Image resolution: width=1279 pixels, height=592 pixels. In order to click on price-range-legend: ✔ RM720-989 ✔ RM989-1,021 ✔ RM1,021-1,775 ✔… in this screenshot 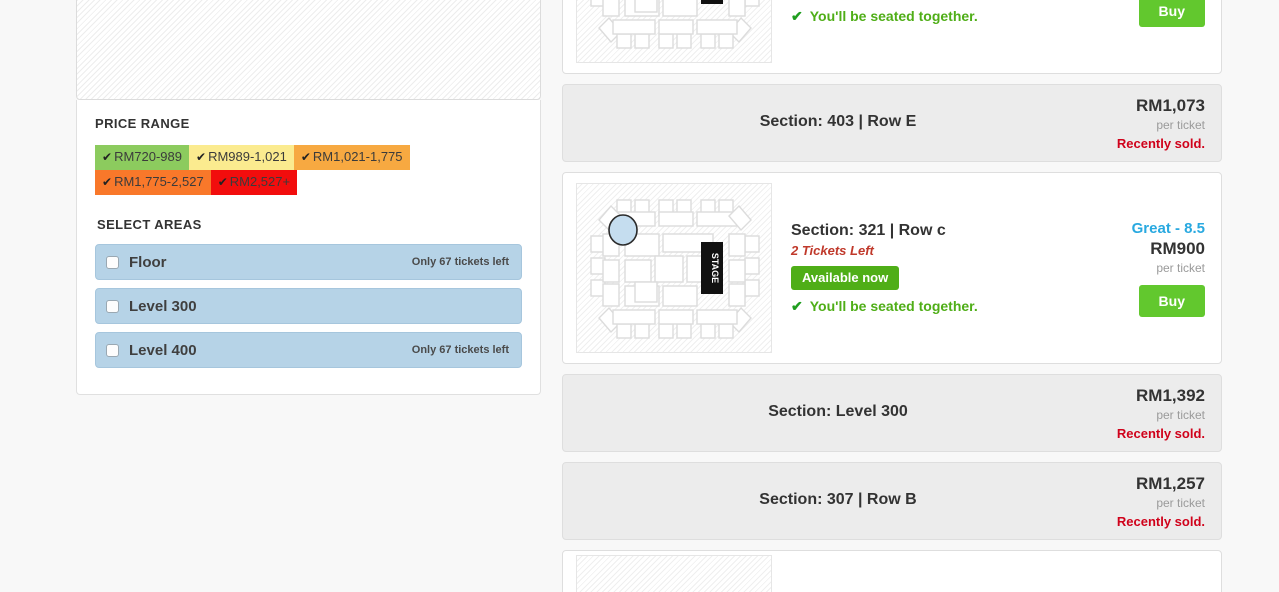, I will do `click(308, 170)`.